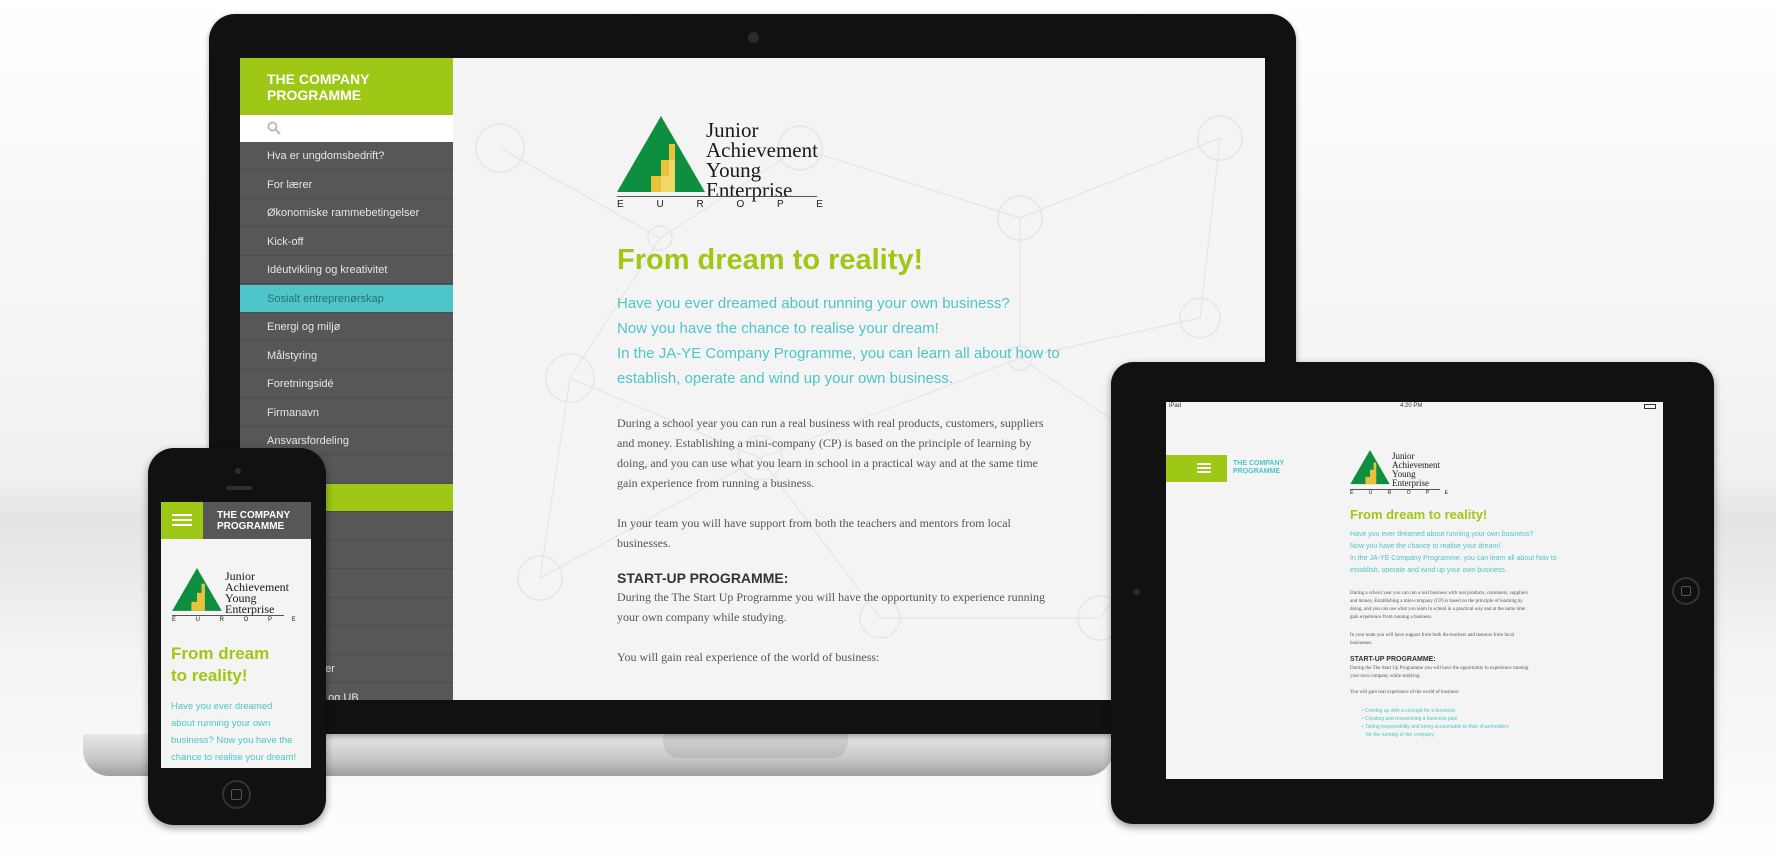 The height and width of the screenshot is (865, 1776). Describe the element at coordinates (239, 488) in the screenshot. I see `phone-speaker` at that location.